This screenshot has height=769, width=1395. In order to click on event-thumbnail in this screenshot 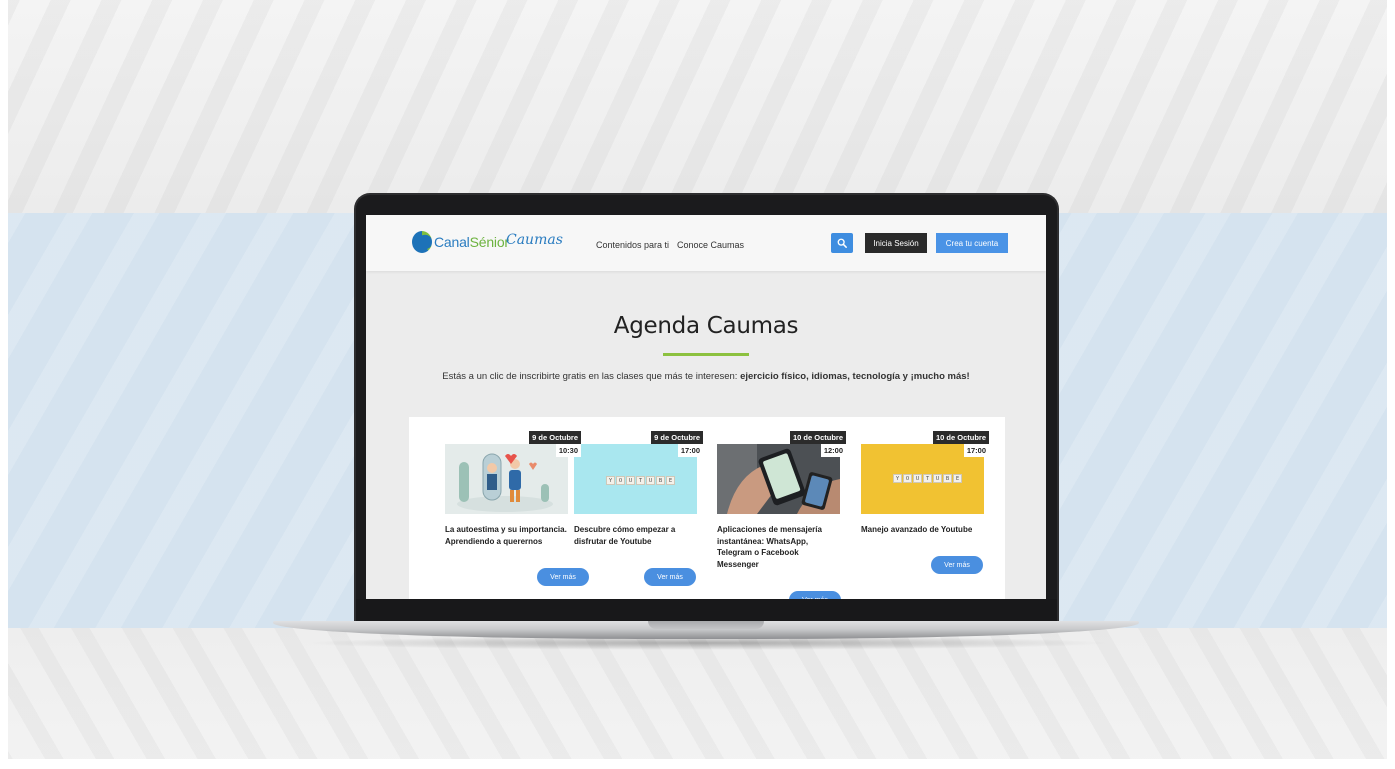, I will do `click(506, 479)`.